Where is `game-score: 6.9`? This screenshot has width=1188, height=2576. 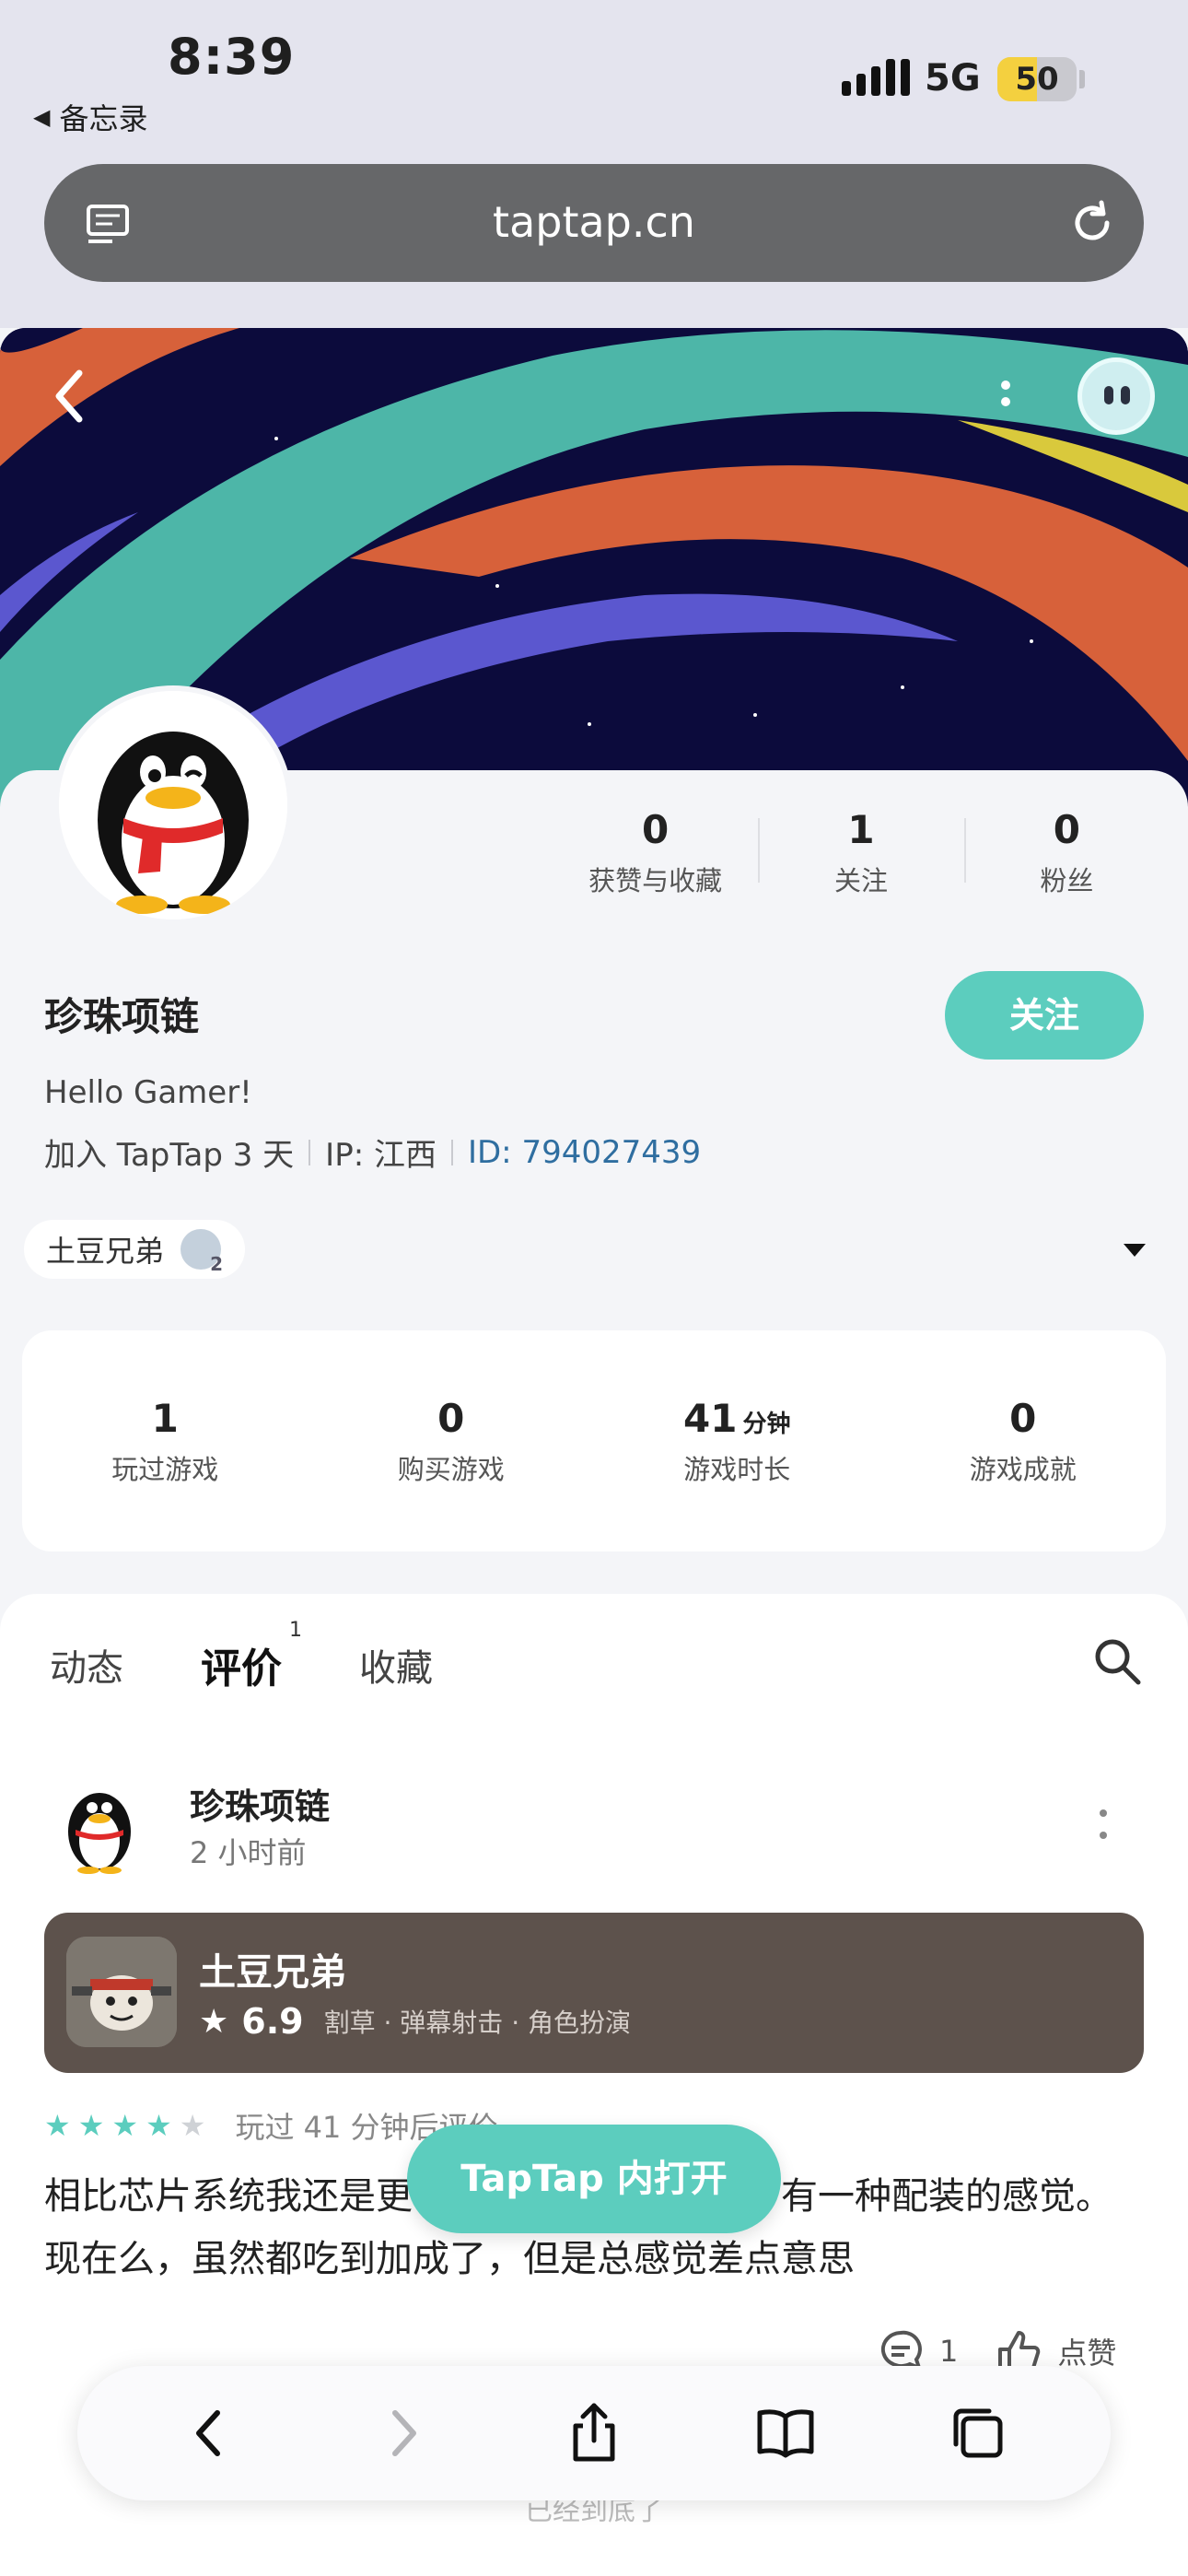 game-score: 6.9 is located at coordinates (272, 2022).